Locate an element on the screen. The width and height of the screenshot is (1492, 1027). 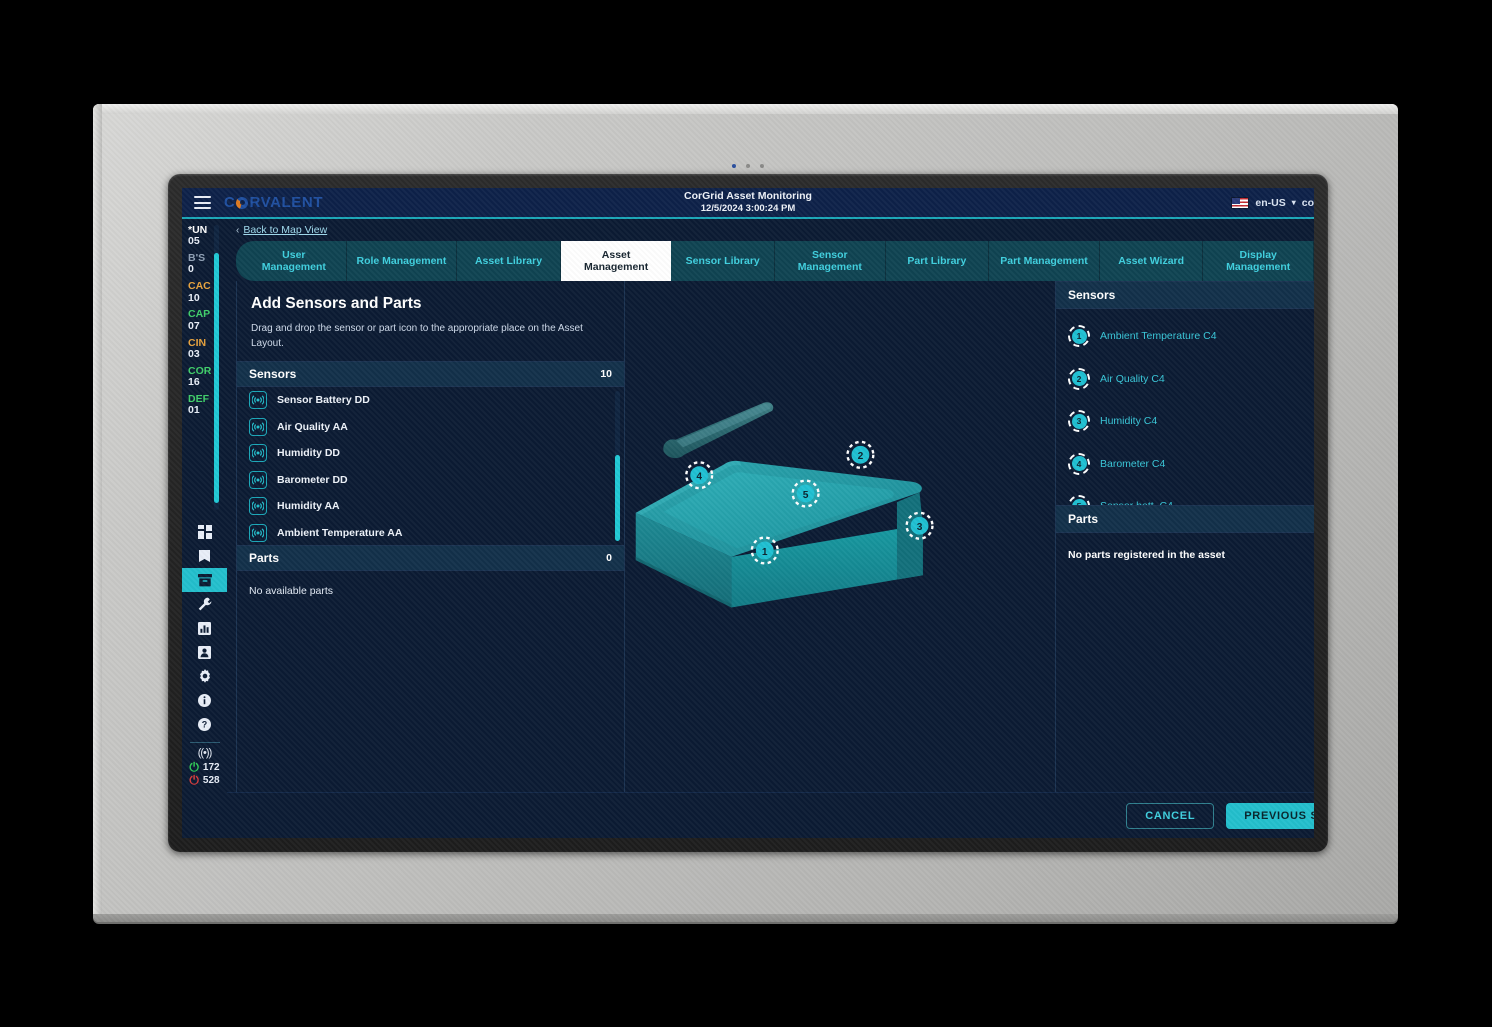
asset-layout-canvas: 1 2 3 4 5 is located at coordinates (840, 536).